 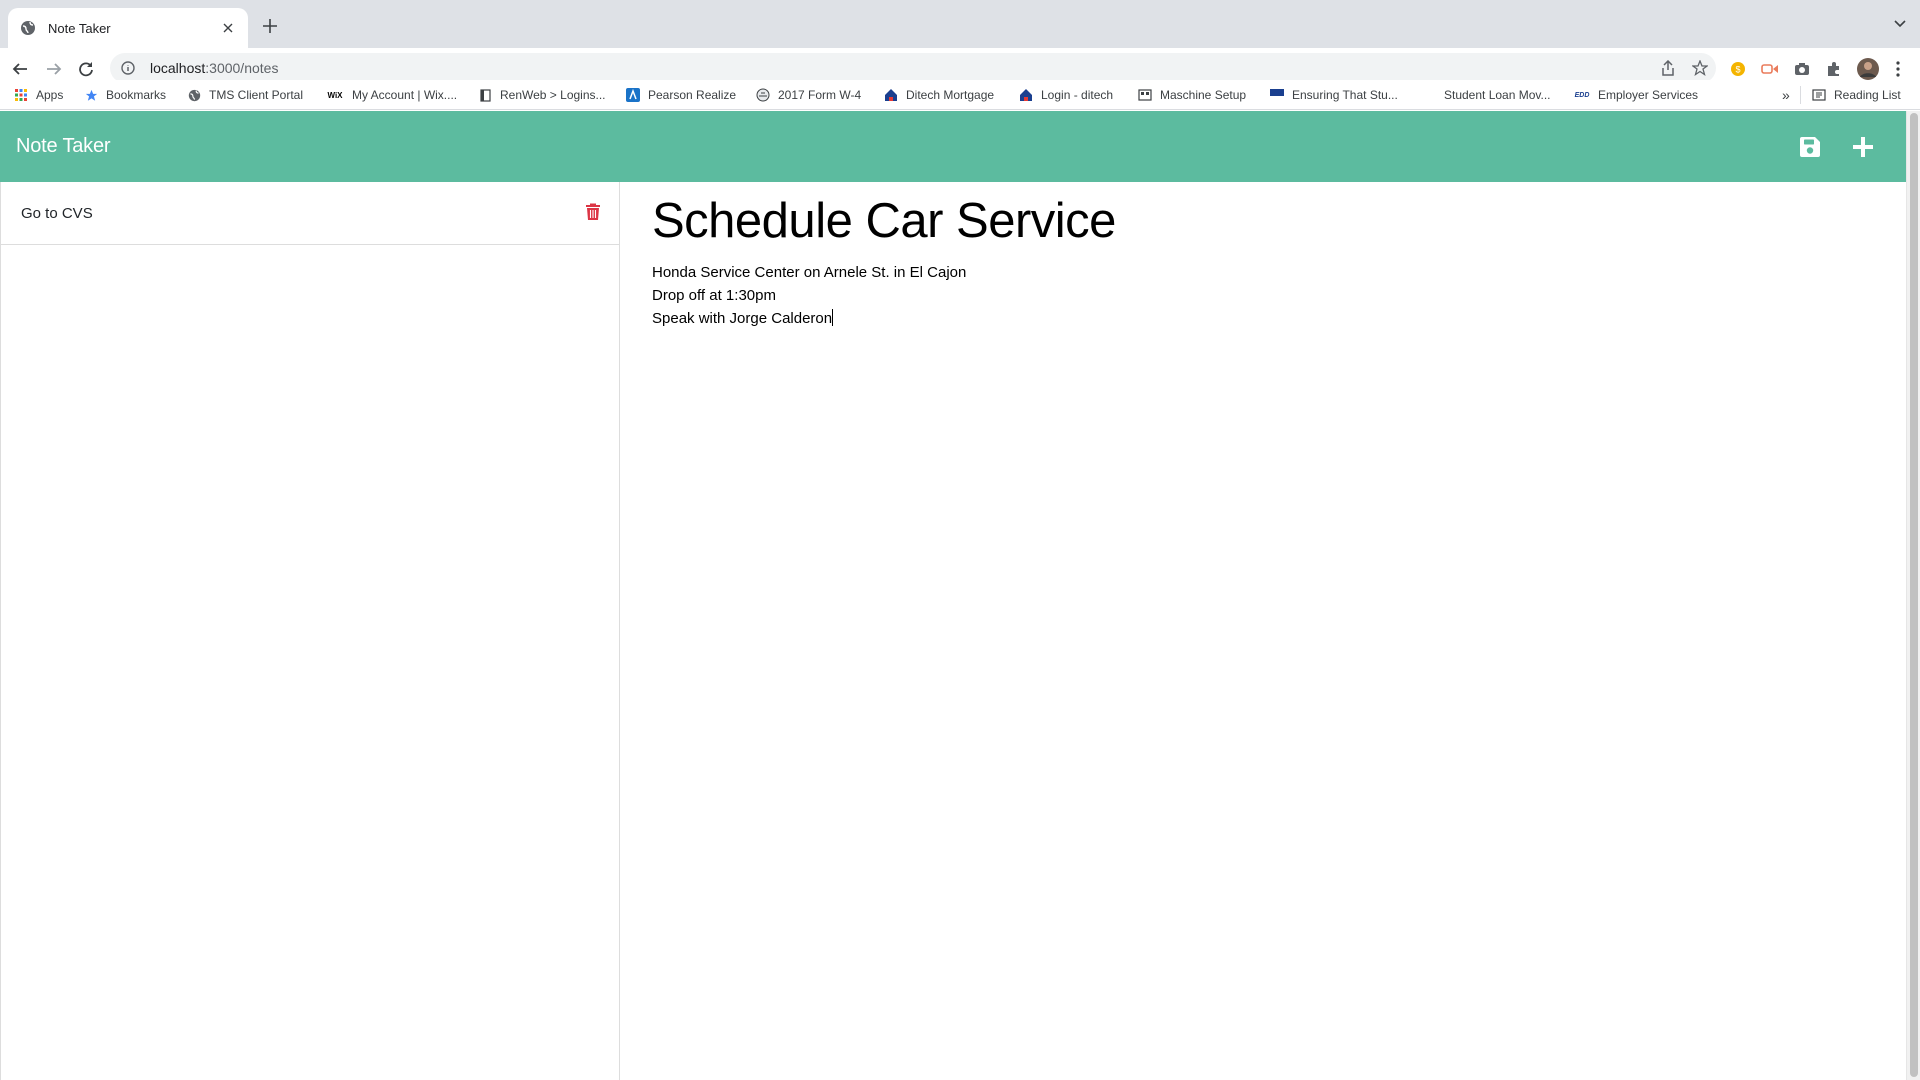 I want to click on tab-title: Note Taker, so click(x=79, y=28).